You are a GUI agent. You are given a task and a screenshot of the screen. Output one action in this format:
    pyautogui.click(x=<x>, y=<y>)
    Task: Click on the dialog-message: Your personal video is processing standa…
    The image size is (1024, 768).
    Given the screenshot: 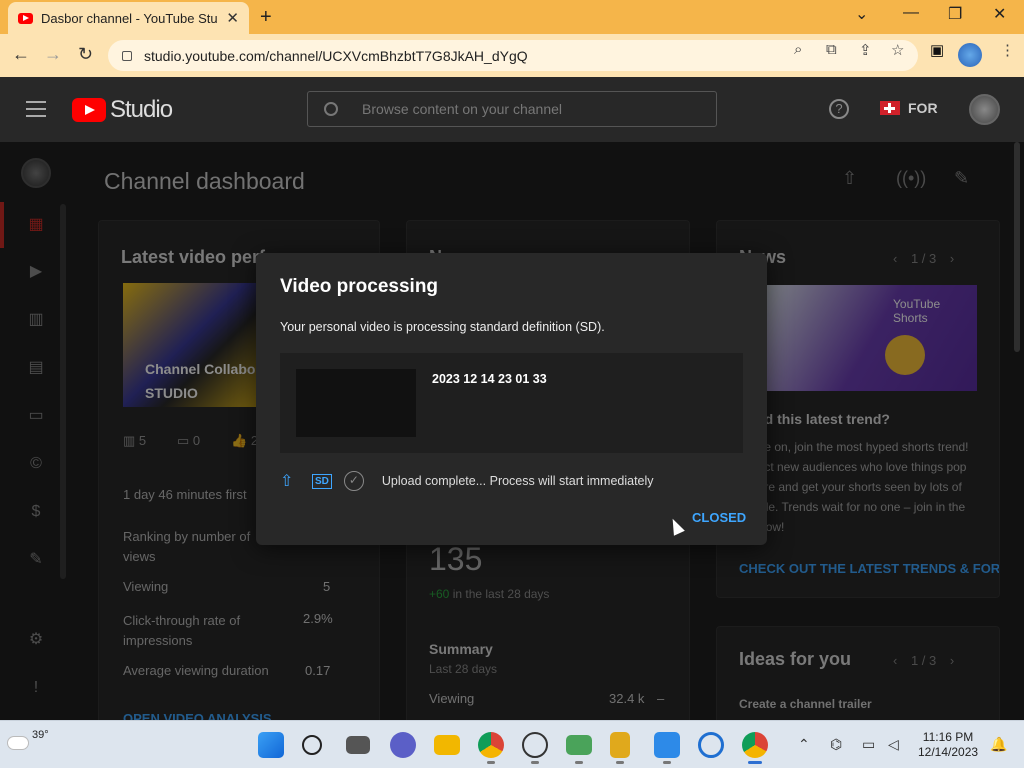 What is the action you would take?
    pyautogui.click(x=442, y=327)
    